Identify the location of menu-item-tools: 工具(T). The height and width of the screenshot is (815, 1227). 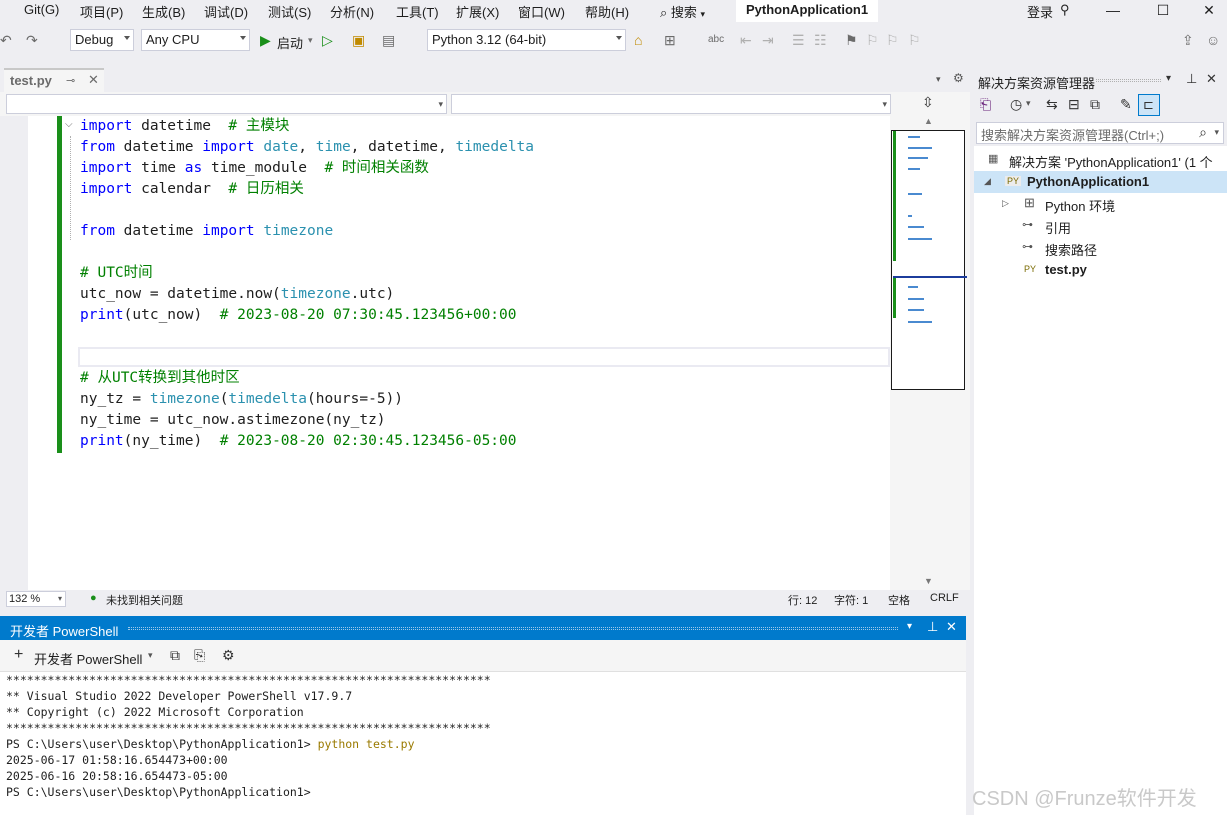
(417, 11).